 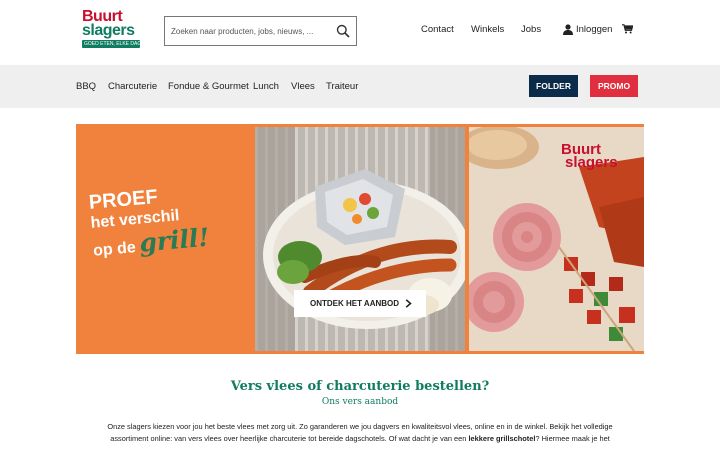 I want to click on intro-subtitle: Ons vers aanbod, so click(x=360, y=402).